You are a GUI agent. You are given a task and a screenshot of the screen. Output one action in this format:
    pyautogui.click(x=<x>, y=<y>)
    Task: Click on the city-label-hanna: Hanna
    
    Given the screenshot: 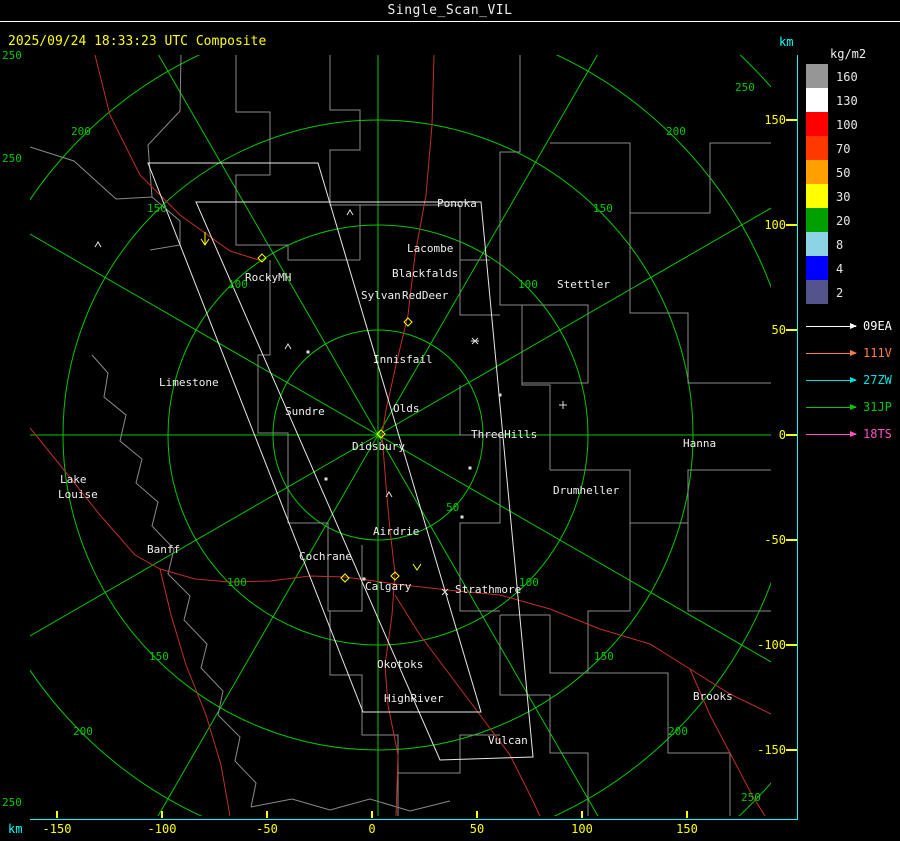 What is the action you would take?
    pyautogui.click(x=700, y=443)
    